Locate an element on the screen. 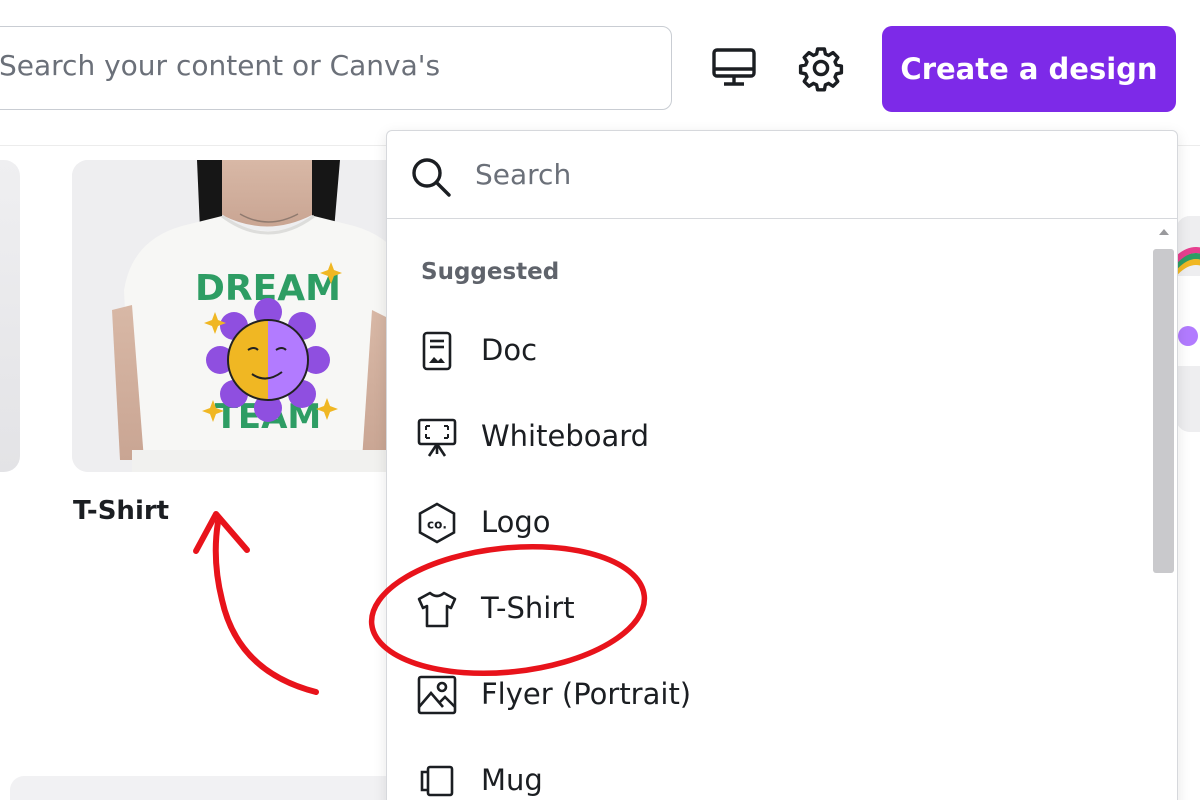 The height and width of the screenshot is (800, 1200). logo-co-icon: co. is located at coordinates (437, 523).